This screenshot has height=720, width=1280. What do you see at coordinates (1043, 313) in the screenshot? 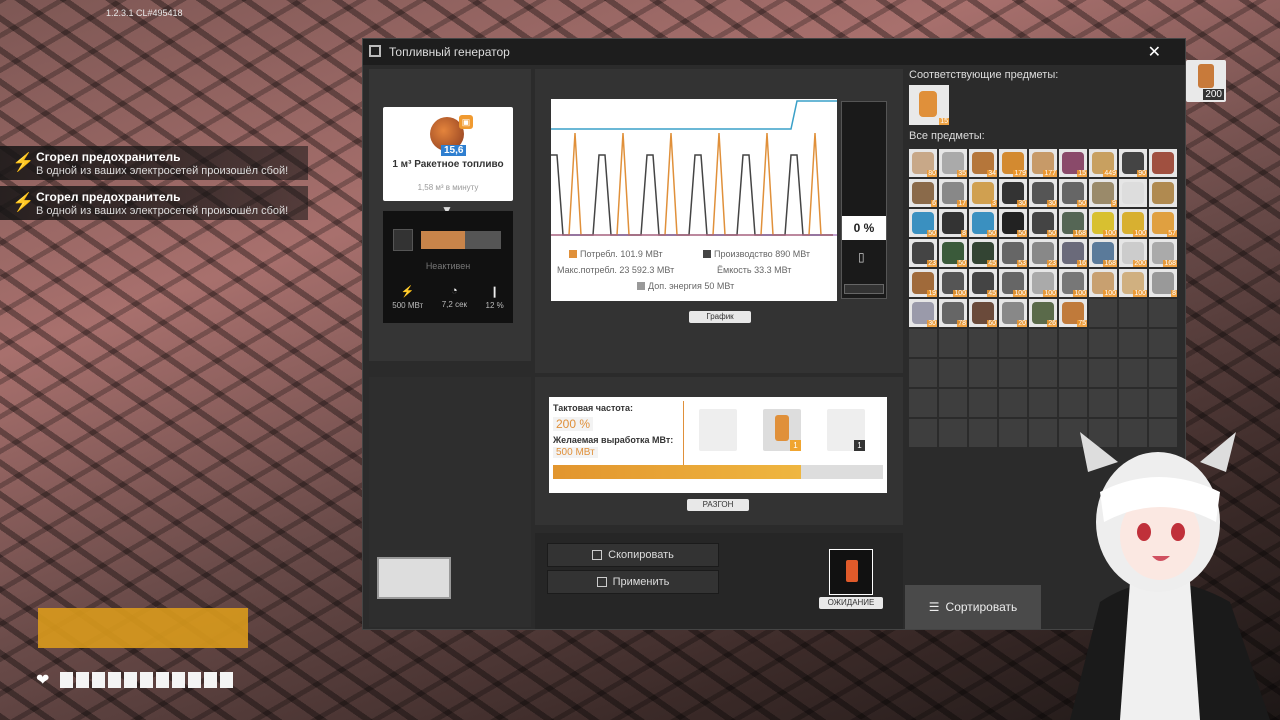
I see `inventory-slot: 26` at bounding box center [1043, 313].